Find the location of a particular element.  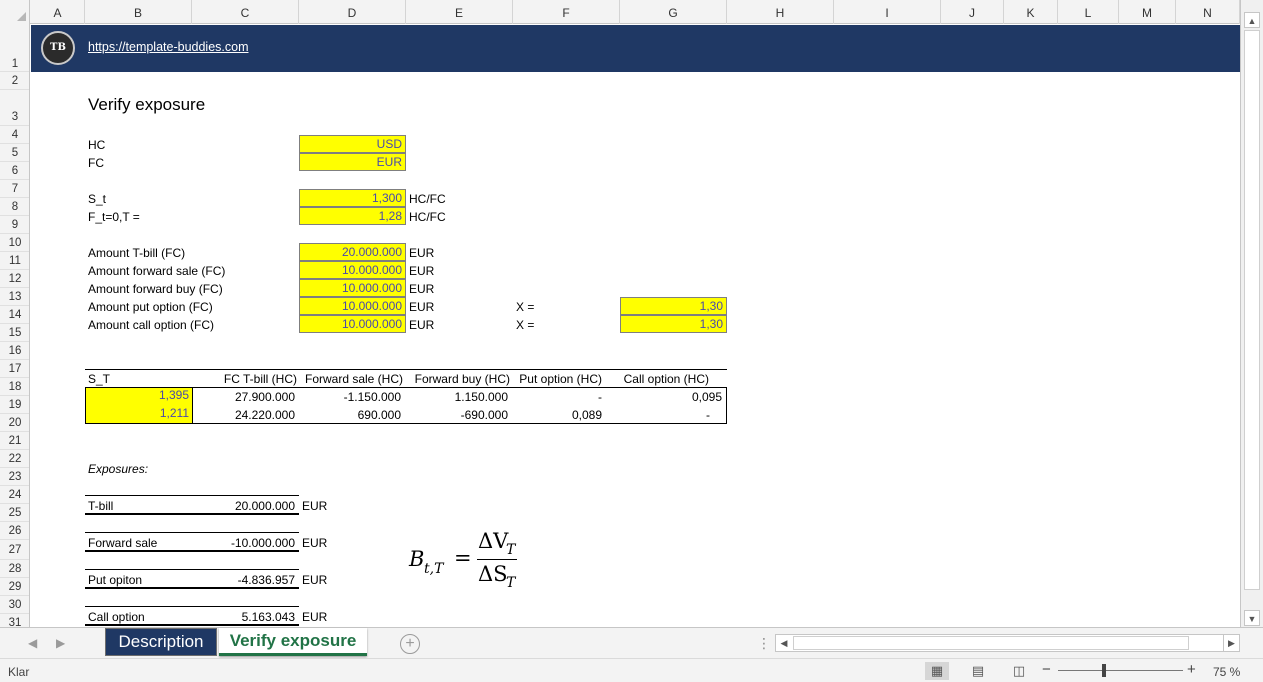

amount-label: Amount put option (FC) is located at coordinates (150, 307).